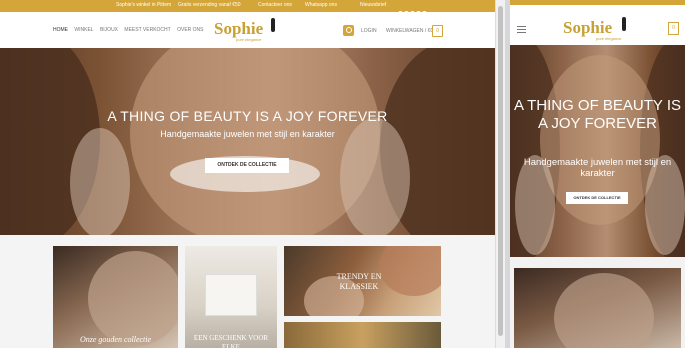  I want to click on mobile-tile-gold-collection, so click(597, 308).